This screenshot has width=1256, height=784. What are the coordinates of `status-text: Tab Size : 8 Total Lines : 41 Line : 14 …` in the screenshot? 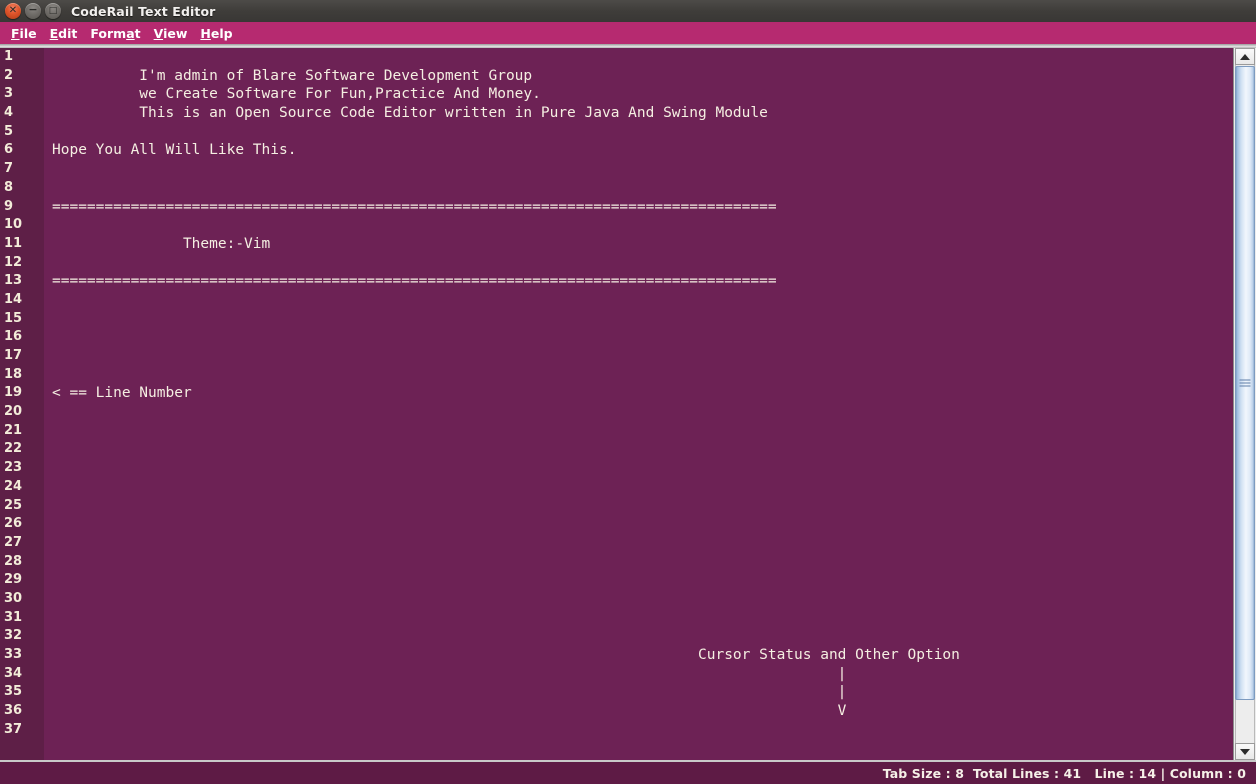 It's located at (1064, 773).